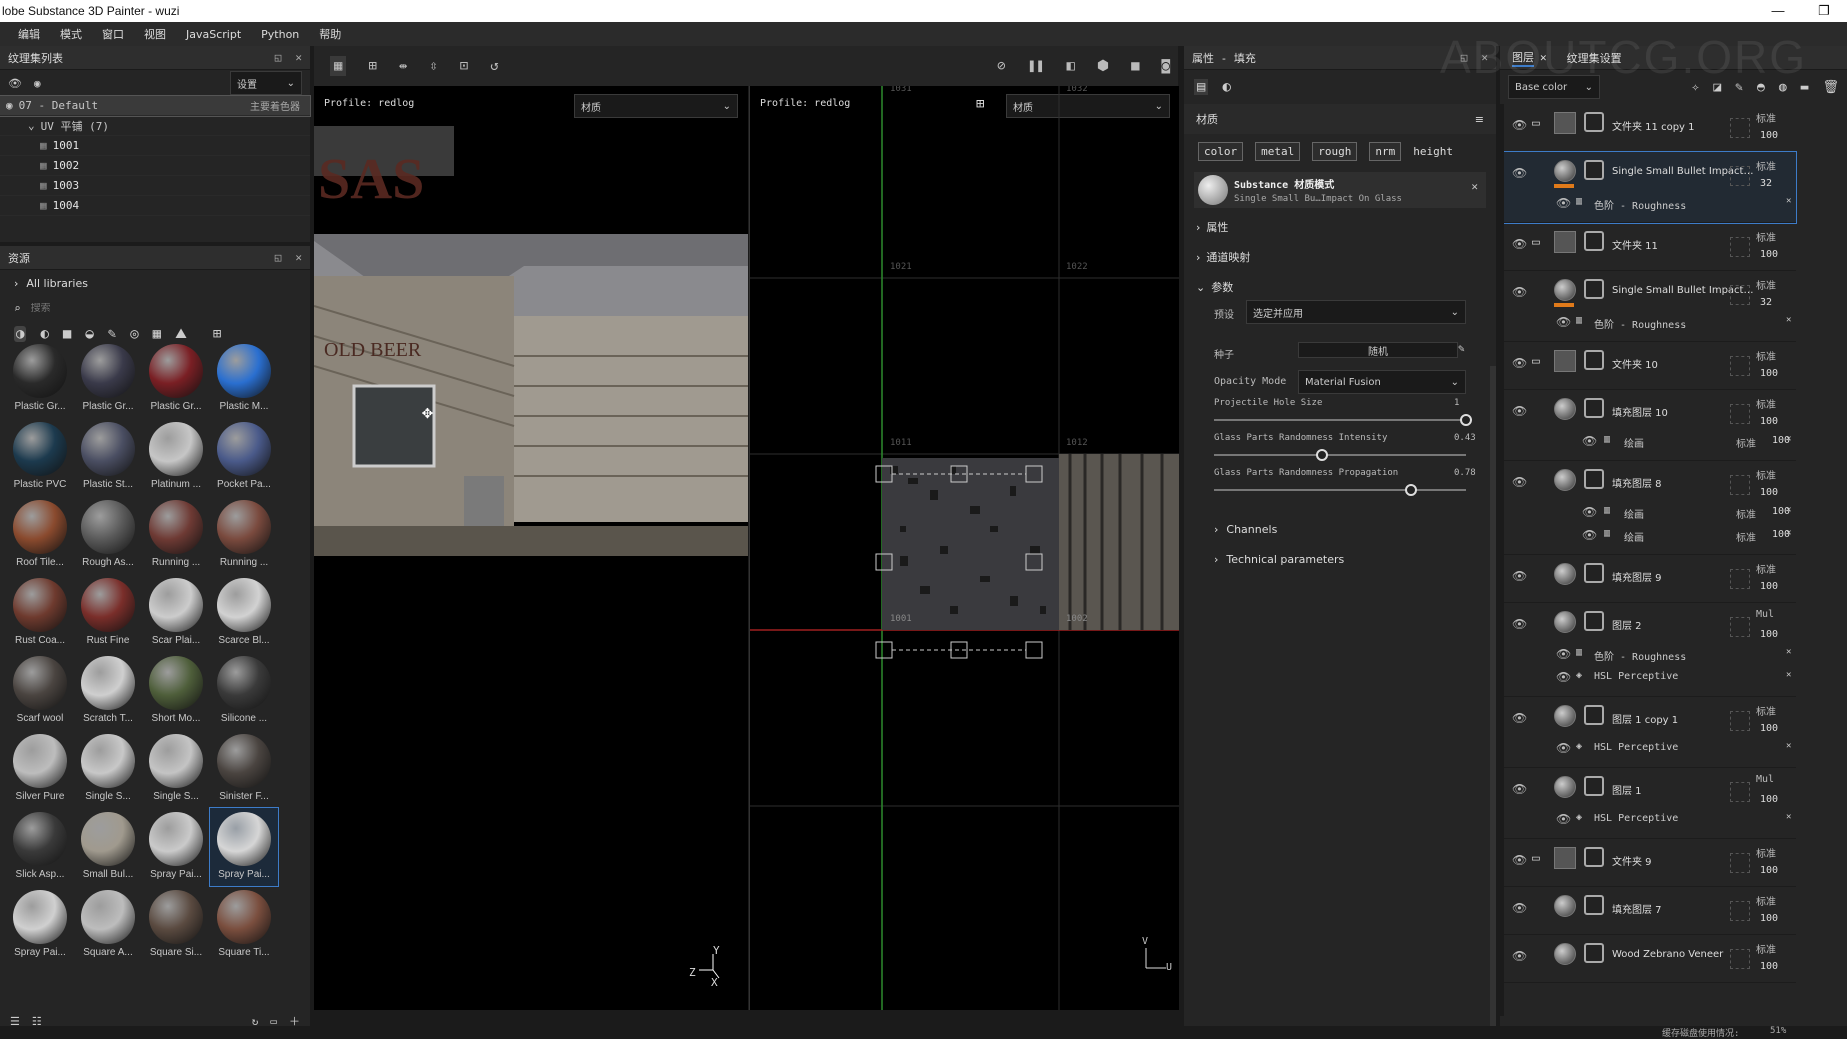 This screenshot has width=1847, height=1039. What do you see at coordinates (1001, 66) in the screenshot?
I see `hide-icon: ⊘` at bounding box center [1001, 66].